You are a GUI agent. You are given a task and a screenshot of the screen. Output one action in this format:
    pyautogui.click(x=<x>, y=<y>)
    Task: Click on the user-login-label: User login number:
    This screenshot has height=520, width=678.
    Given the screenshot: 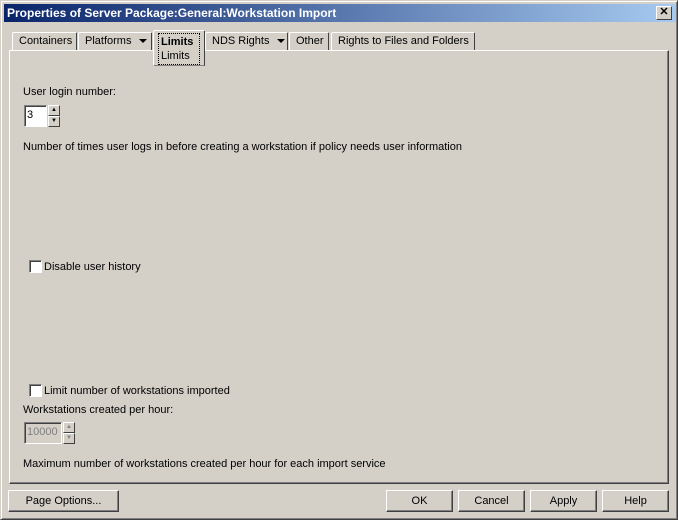 What is the action you would take?
    pyautogui.click(x=69, y=92)
    